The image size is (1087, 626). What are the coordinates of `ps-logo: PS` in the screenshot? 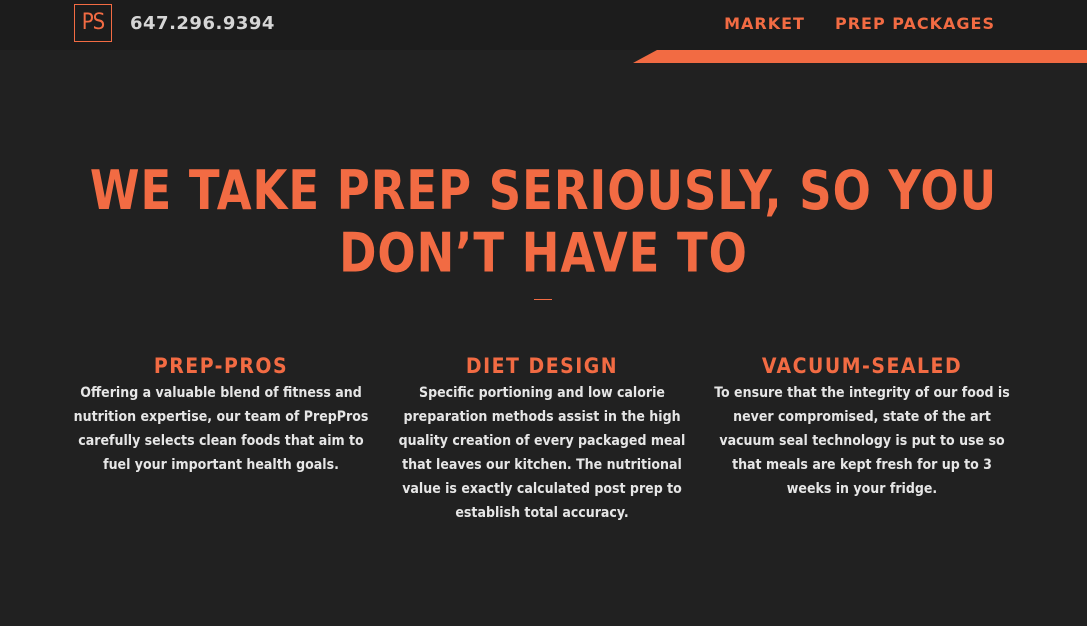 It's located at (93, 23).